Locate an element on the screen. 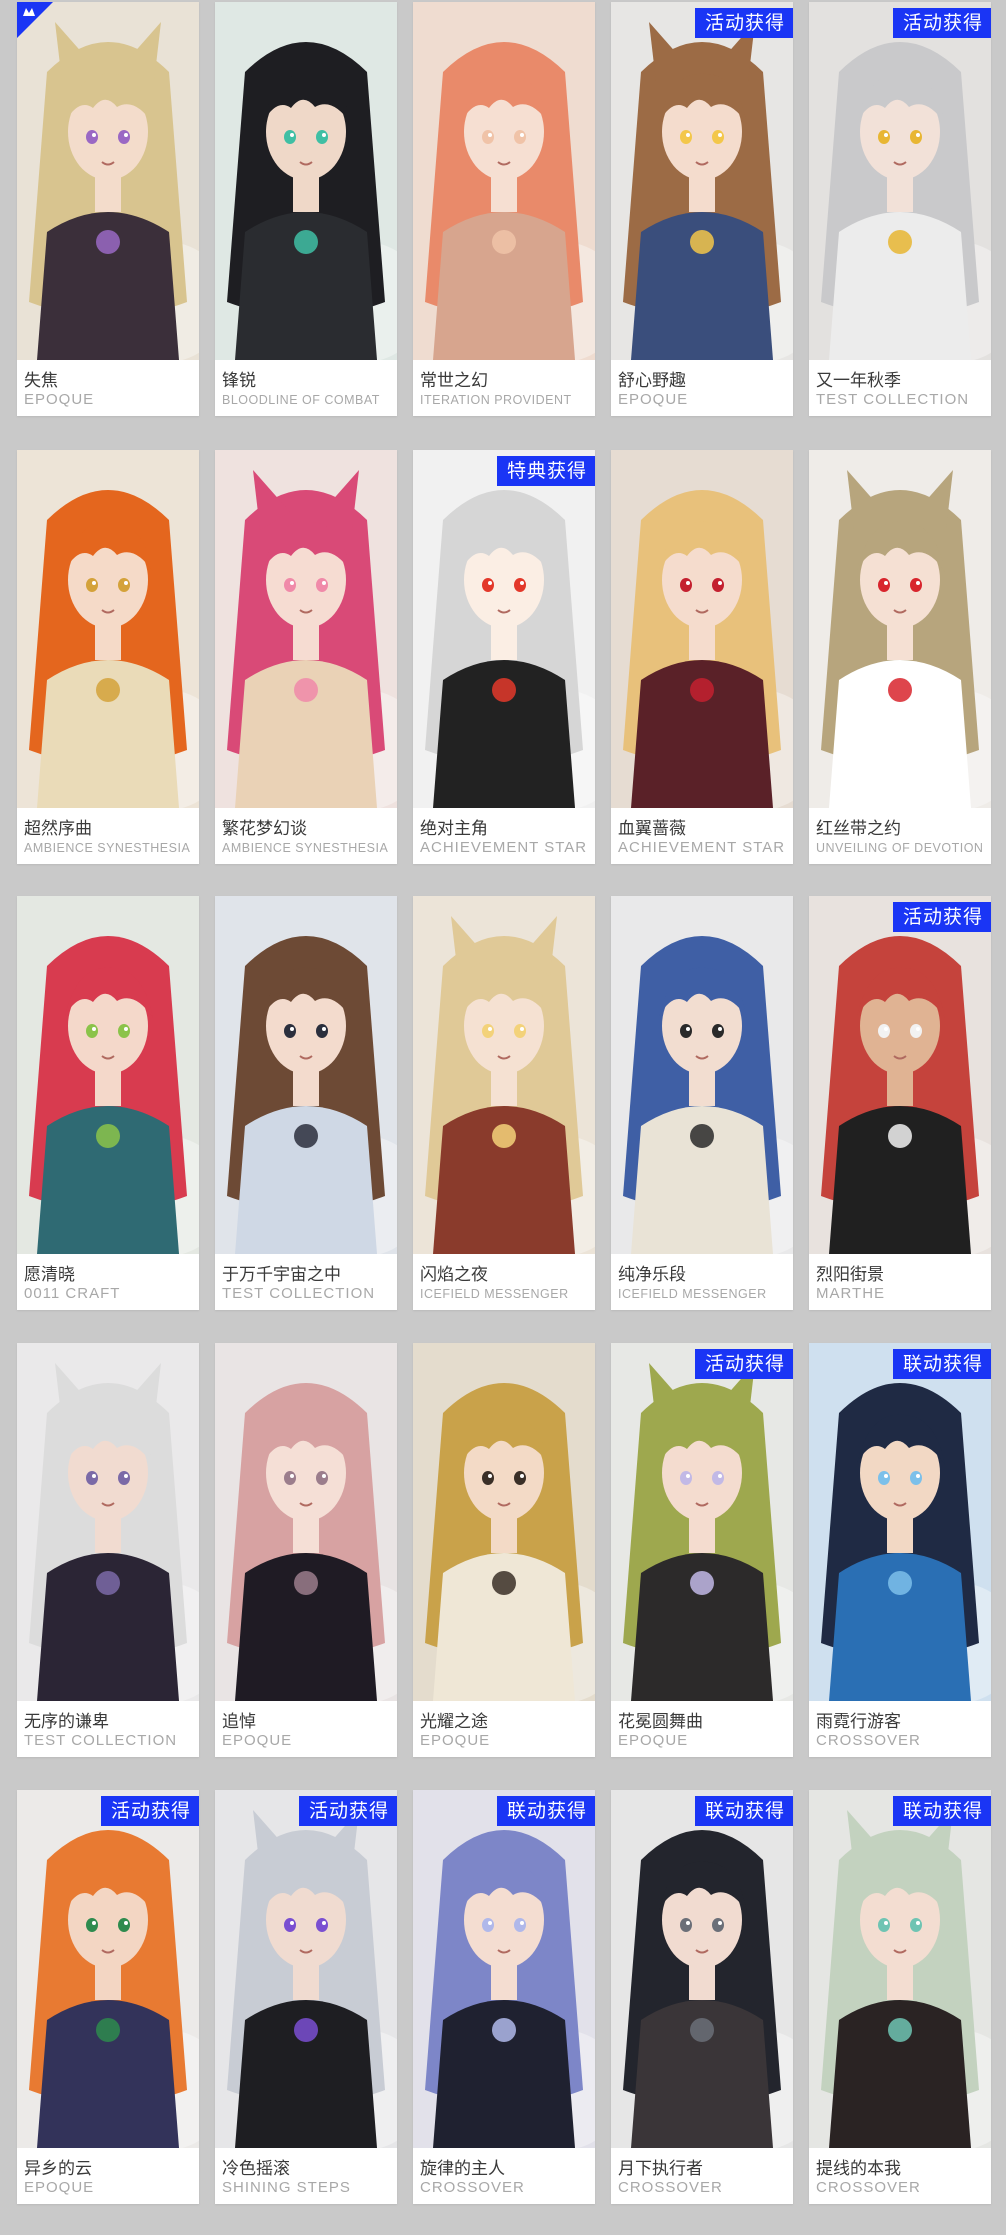 The height and width of the screenshot is (2235, 1006). skin-name: 红丝带之约 is located at coordinates (858, 829).